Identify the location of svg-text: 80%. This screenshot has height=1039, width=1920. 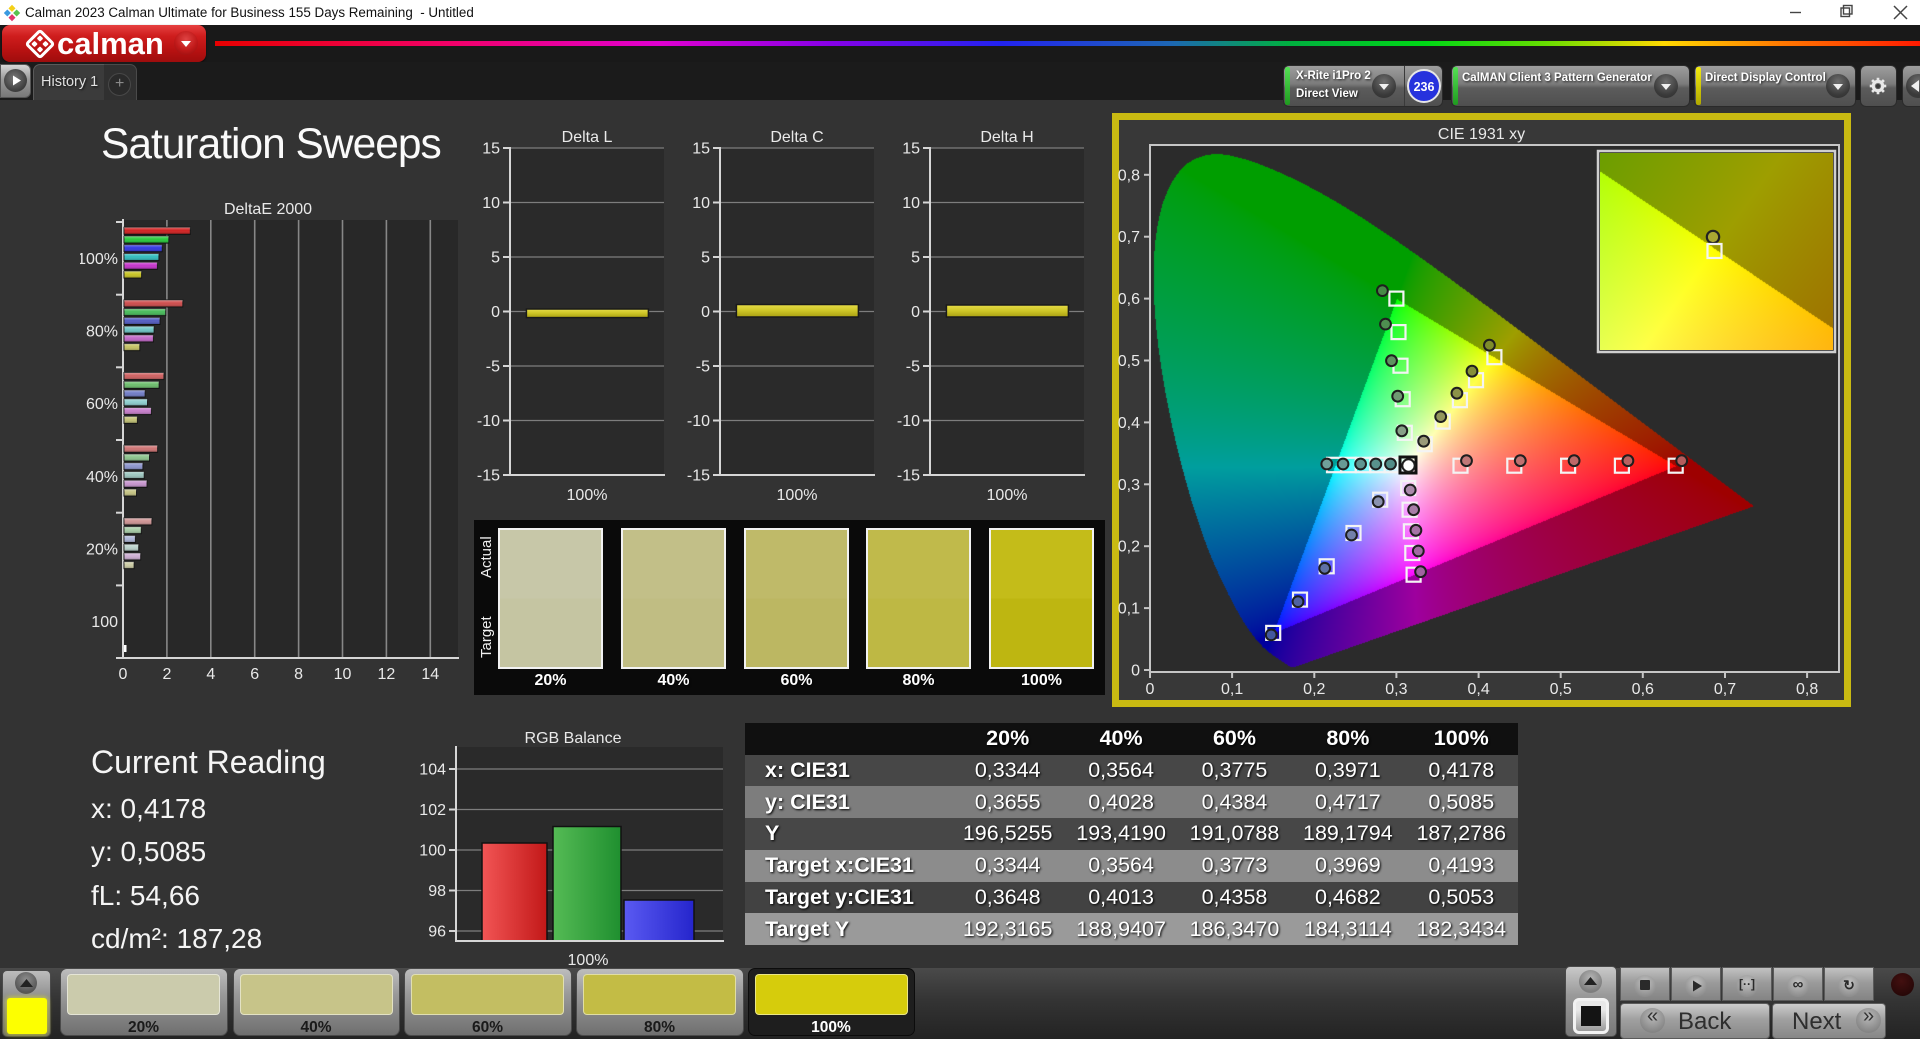
(102, 332).